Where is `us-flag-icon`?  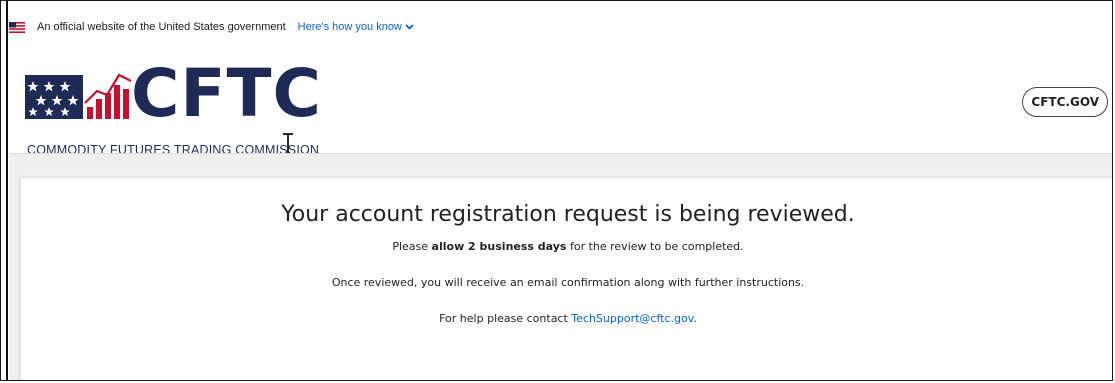 us-flag-icon is located at coordinates (17, 27).